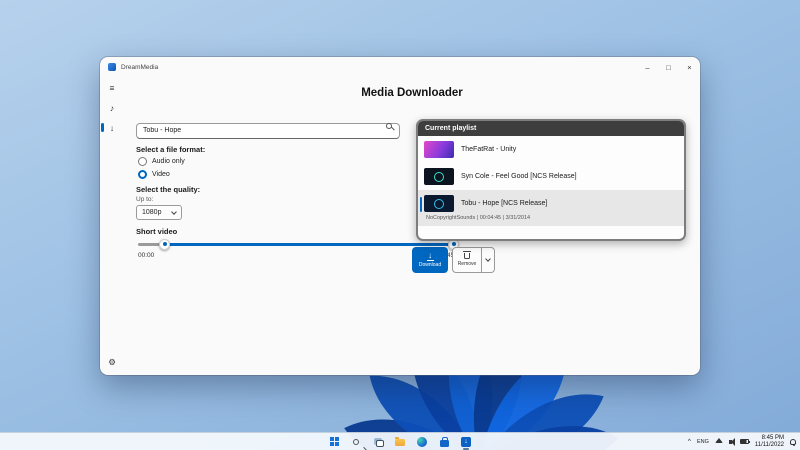  What do you see at coordinates (412, 93) in the screenshot?
I see `page-title: Media Downloader` at bounding box center [412, 93].